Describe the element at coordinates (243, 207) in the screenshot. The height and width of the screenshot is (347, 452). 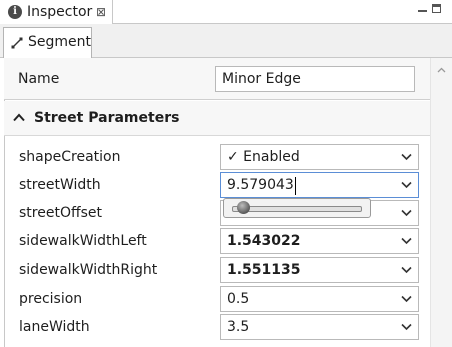
I see `slider-knob` at that location.